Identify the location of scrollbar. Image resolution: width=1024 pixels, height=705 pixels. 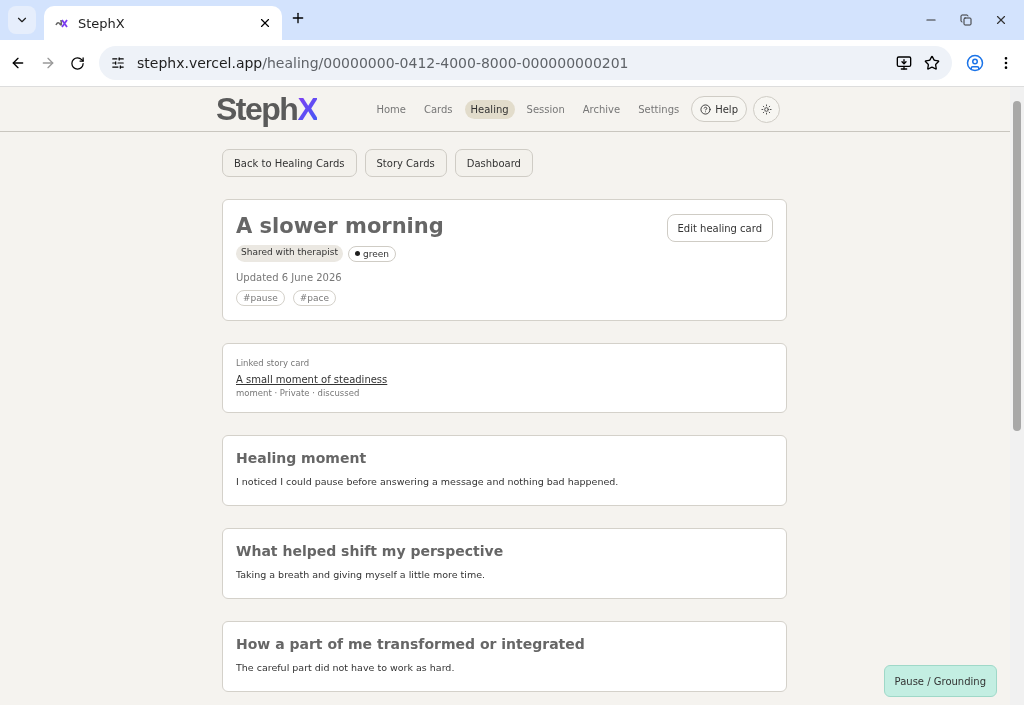
(1017, 396).